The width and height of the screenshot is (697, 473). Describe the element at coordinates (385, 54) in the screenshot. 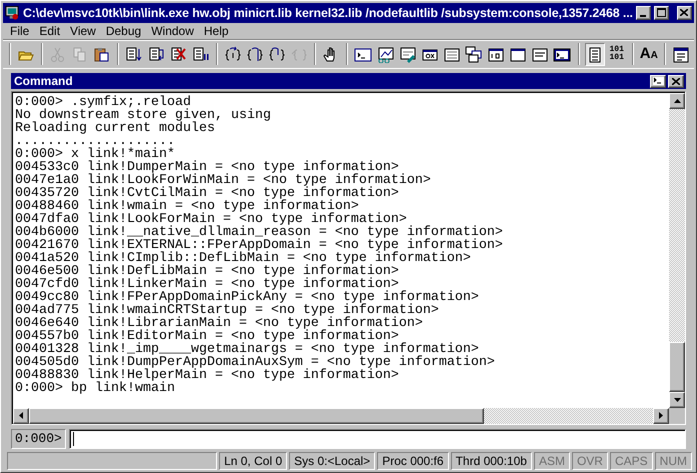

I see `window-glasses-icon` at that location.